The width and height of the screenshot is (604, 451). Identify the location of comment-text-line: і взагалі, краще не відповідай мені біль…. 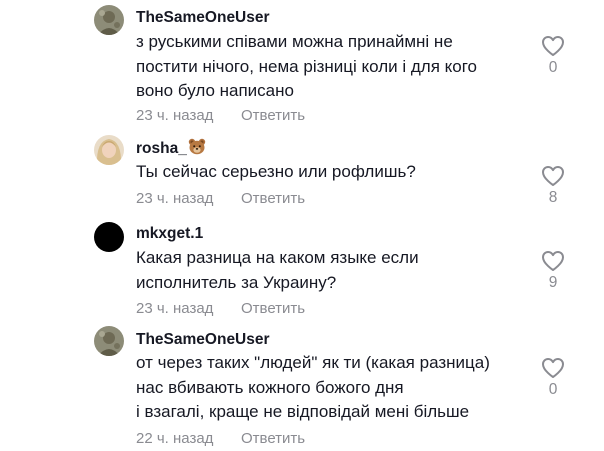
(303, 411).